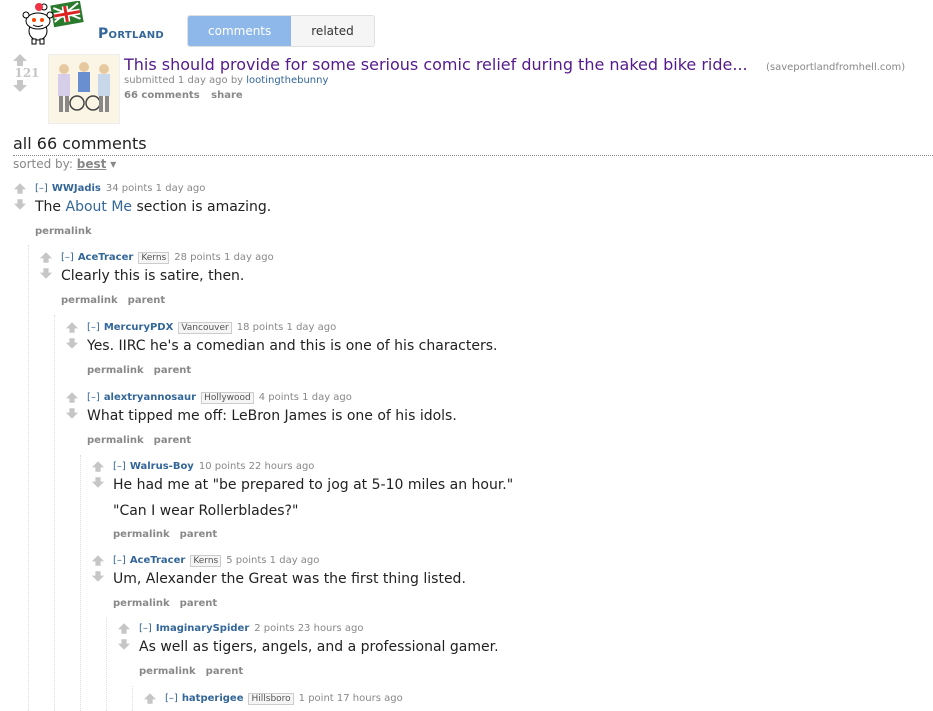 The height and width of the screenshot is (711, 933). What do you see at coordinates (51, 23) in the screenshot?
I see `reddit-logo` at bounding box center [51, 23].